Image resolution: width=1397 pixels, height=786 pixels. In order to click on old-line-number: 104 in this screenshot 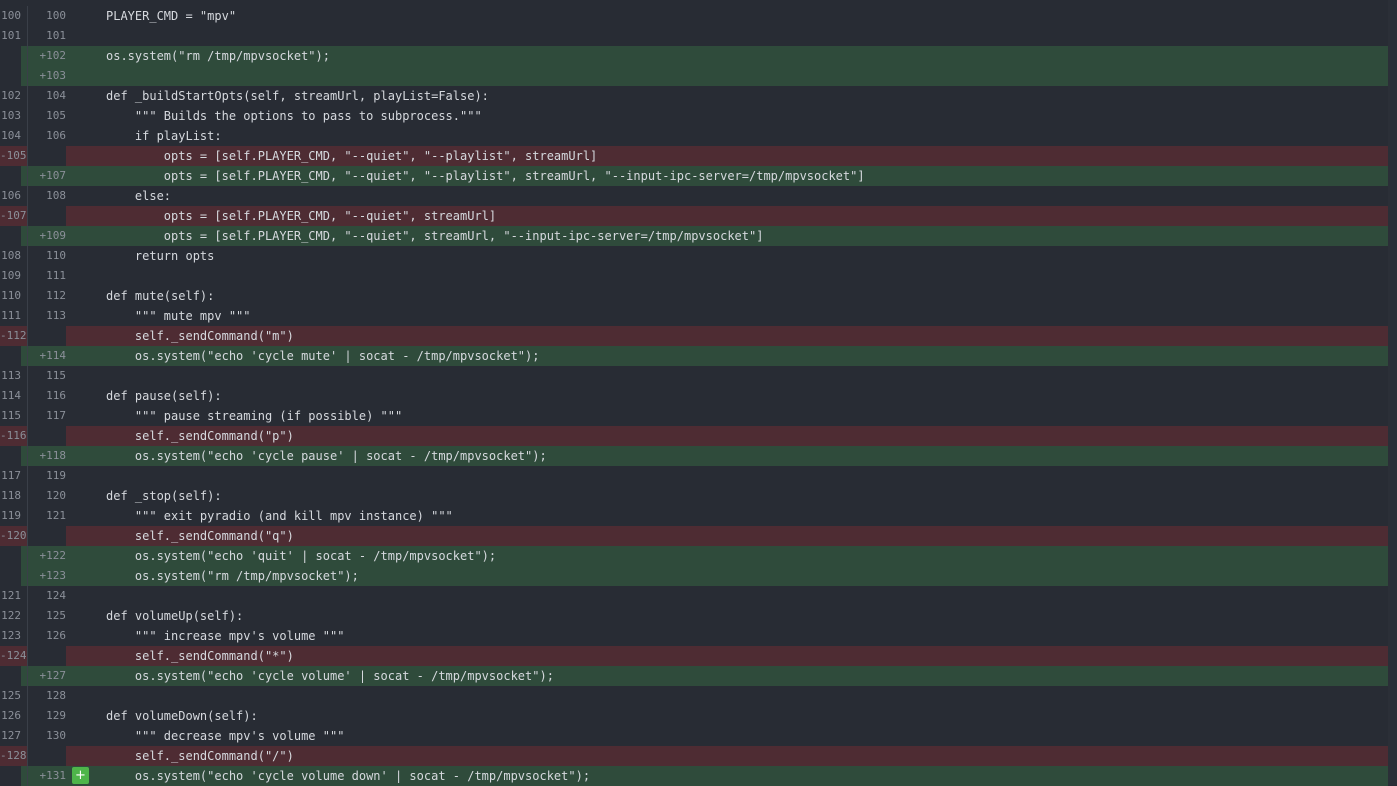, I will do `click(10, 136)`.